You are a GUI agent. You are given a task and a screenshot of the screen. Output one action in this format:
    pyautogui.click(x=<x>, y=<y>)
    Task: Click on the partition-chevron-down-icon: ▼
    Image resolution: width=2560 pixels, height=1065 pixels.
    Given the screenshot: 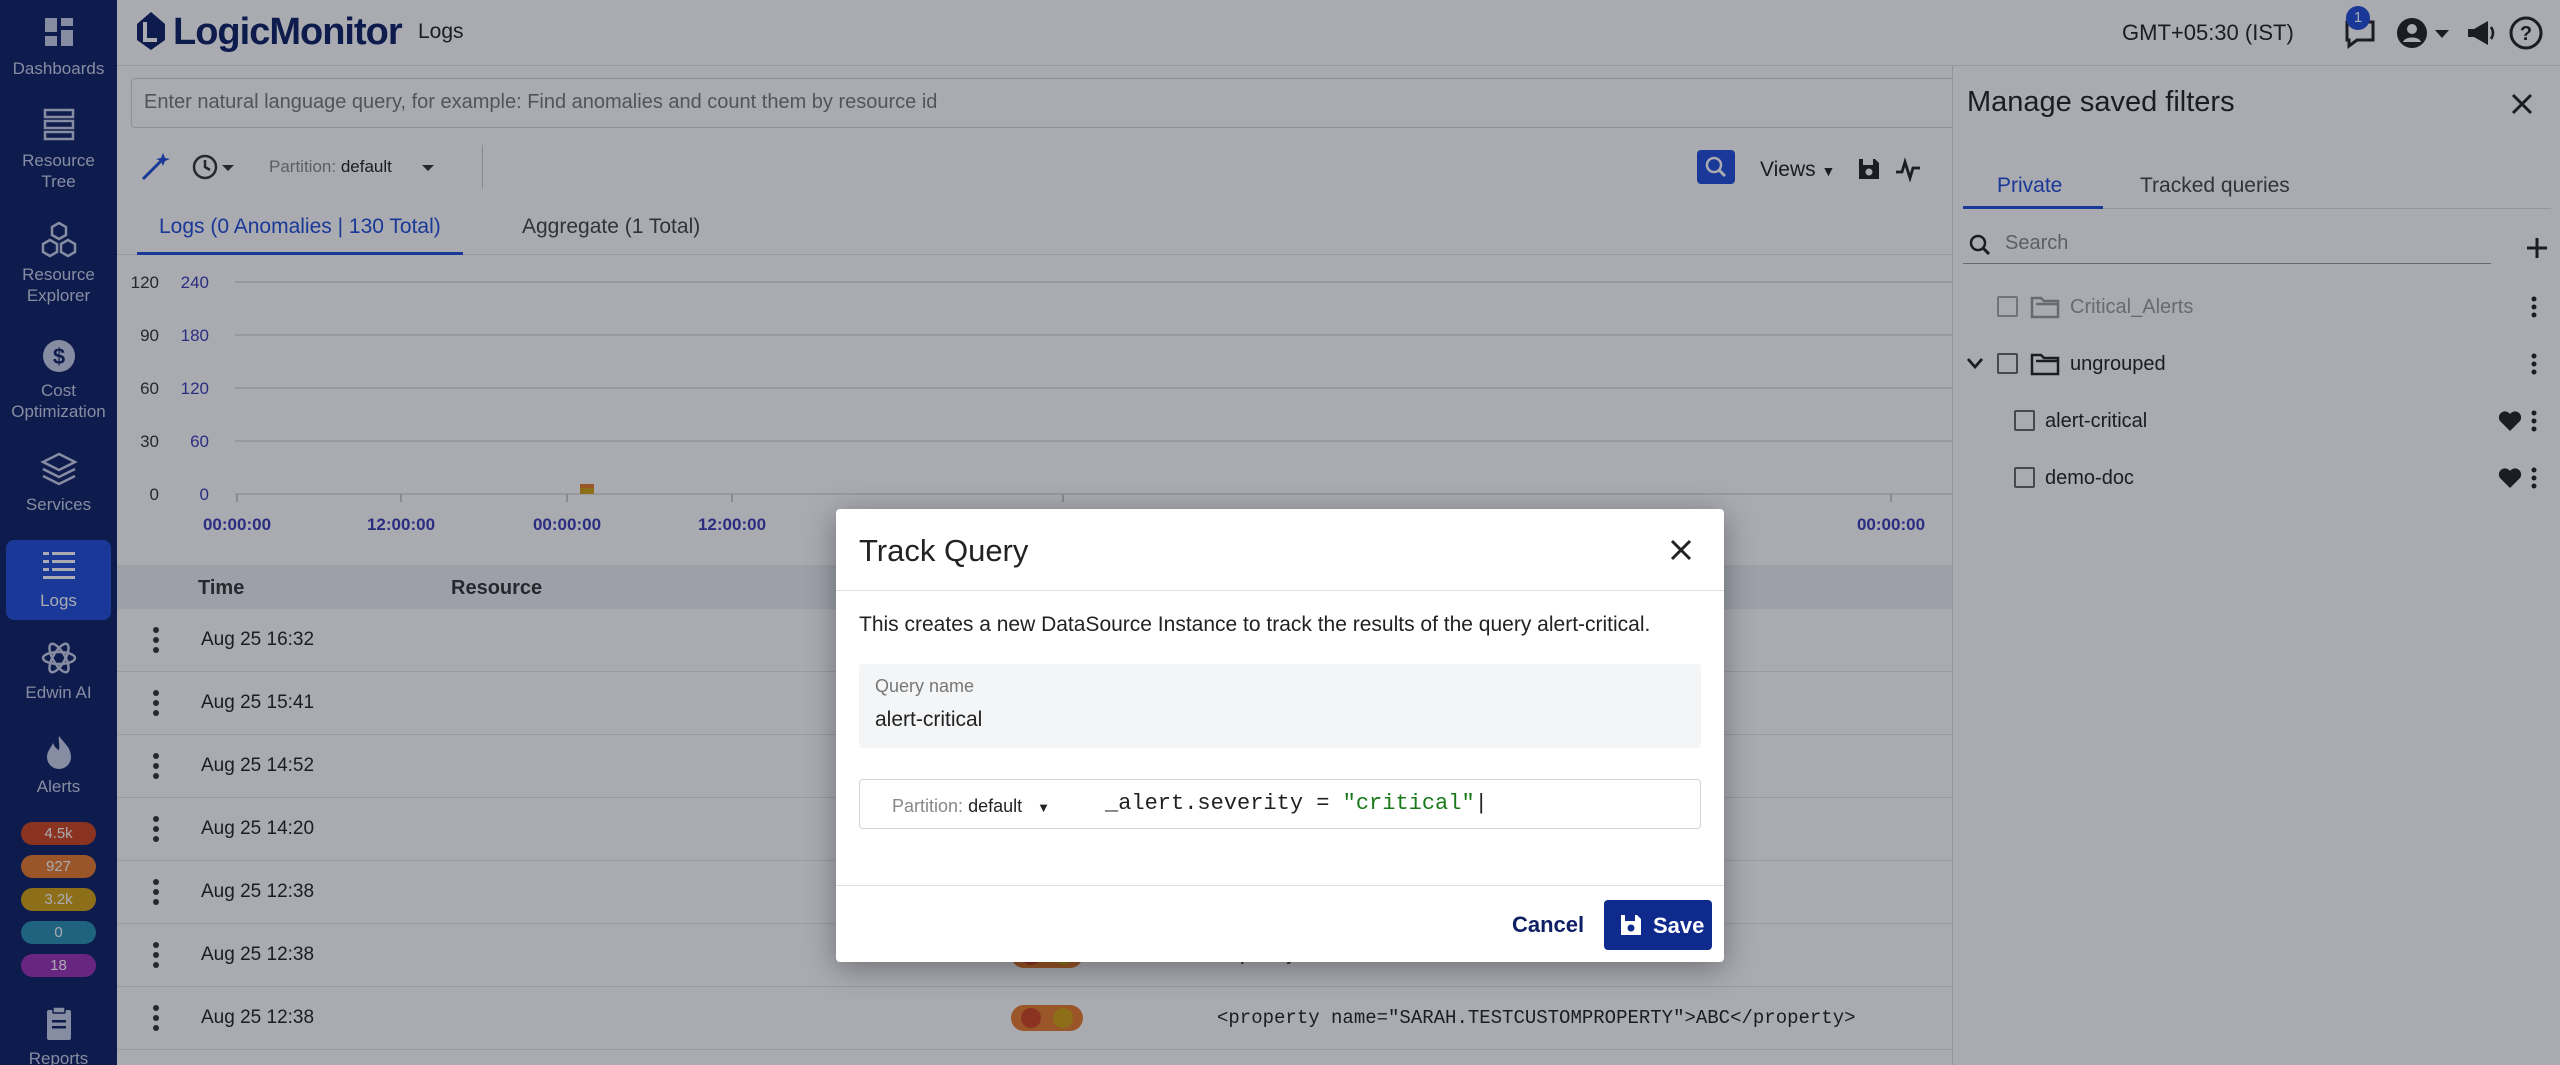 What is the action you would take?
    pyautogui.click(x=1043, y=807)
    